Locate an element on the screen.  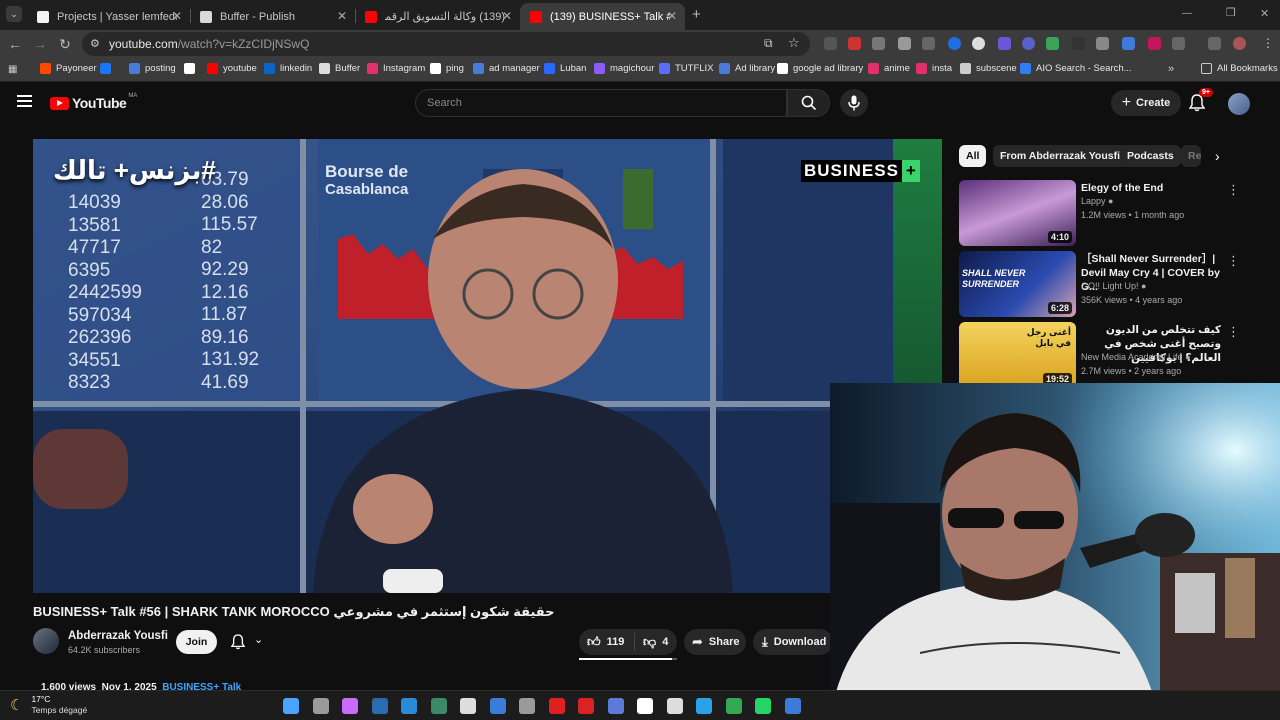
chip-related: Re is located at coordinates (1191, 156).